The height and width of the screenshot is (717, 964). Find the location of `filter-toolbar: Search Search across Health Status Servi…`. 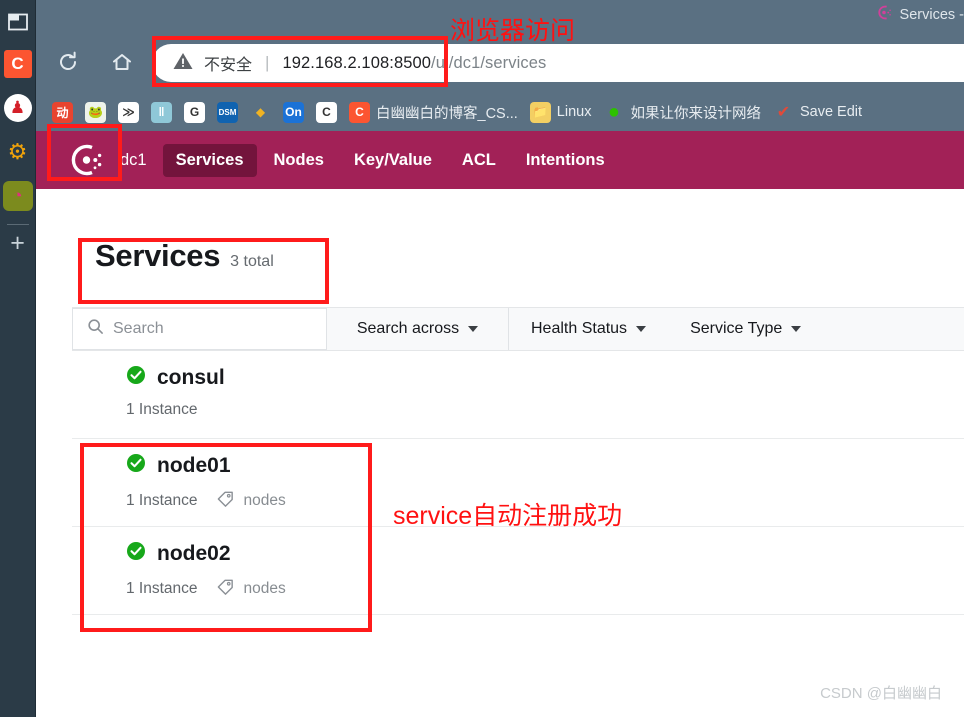

filter-toolbar: Search Search across Health Status Servi… is located at coordinates (518, 329).